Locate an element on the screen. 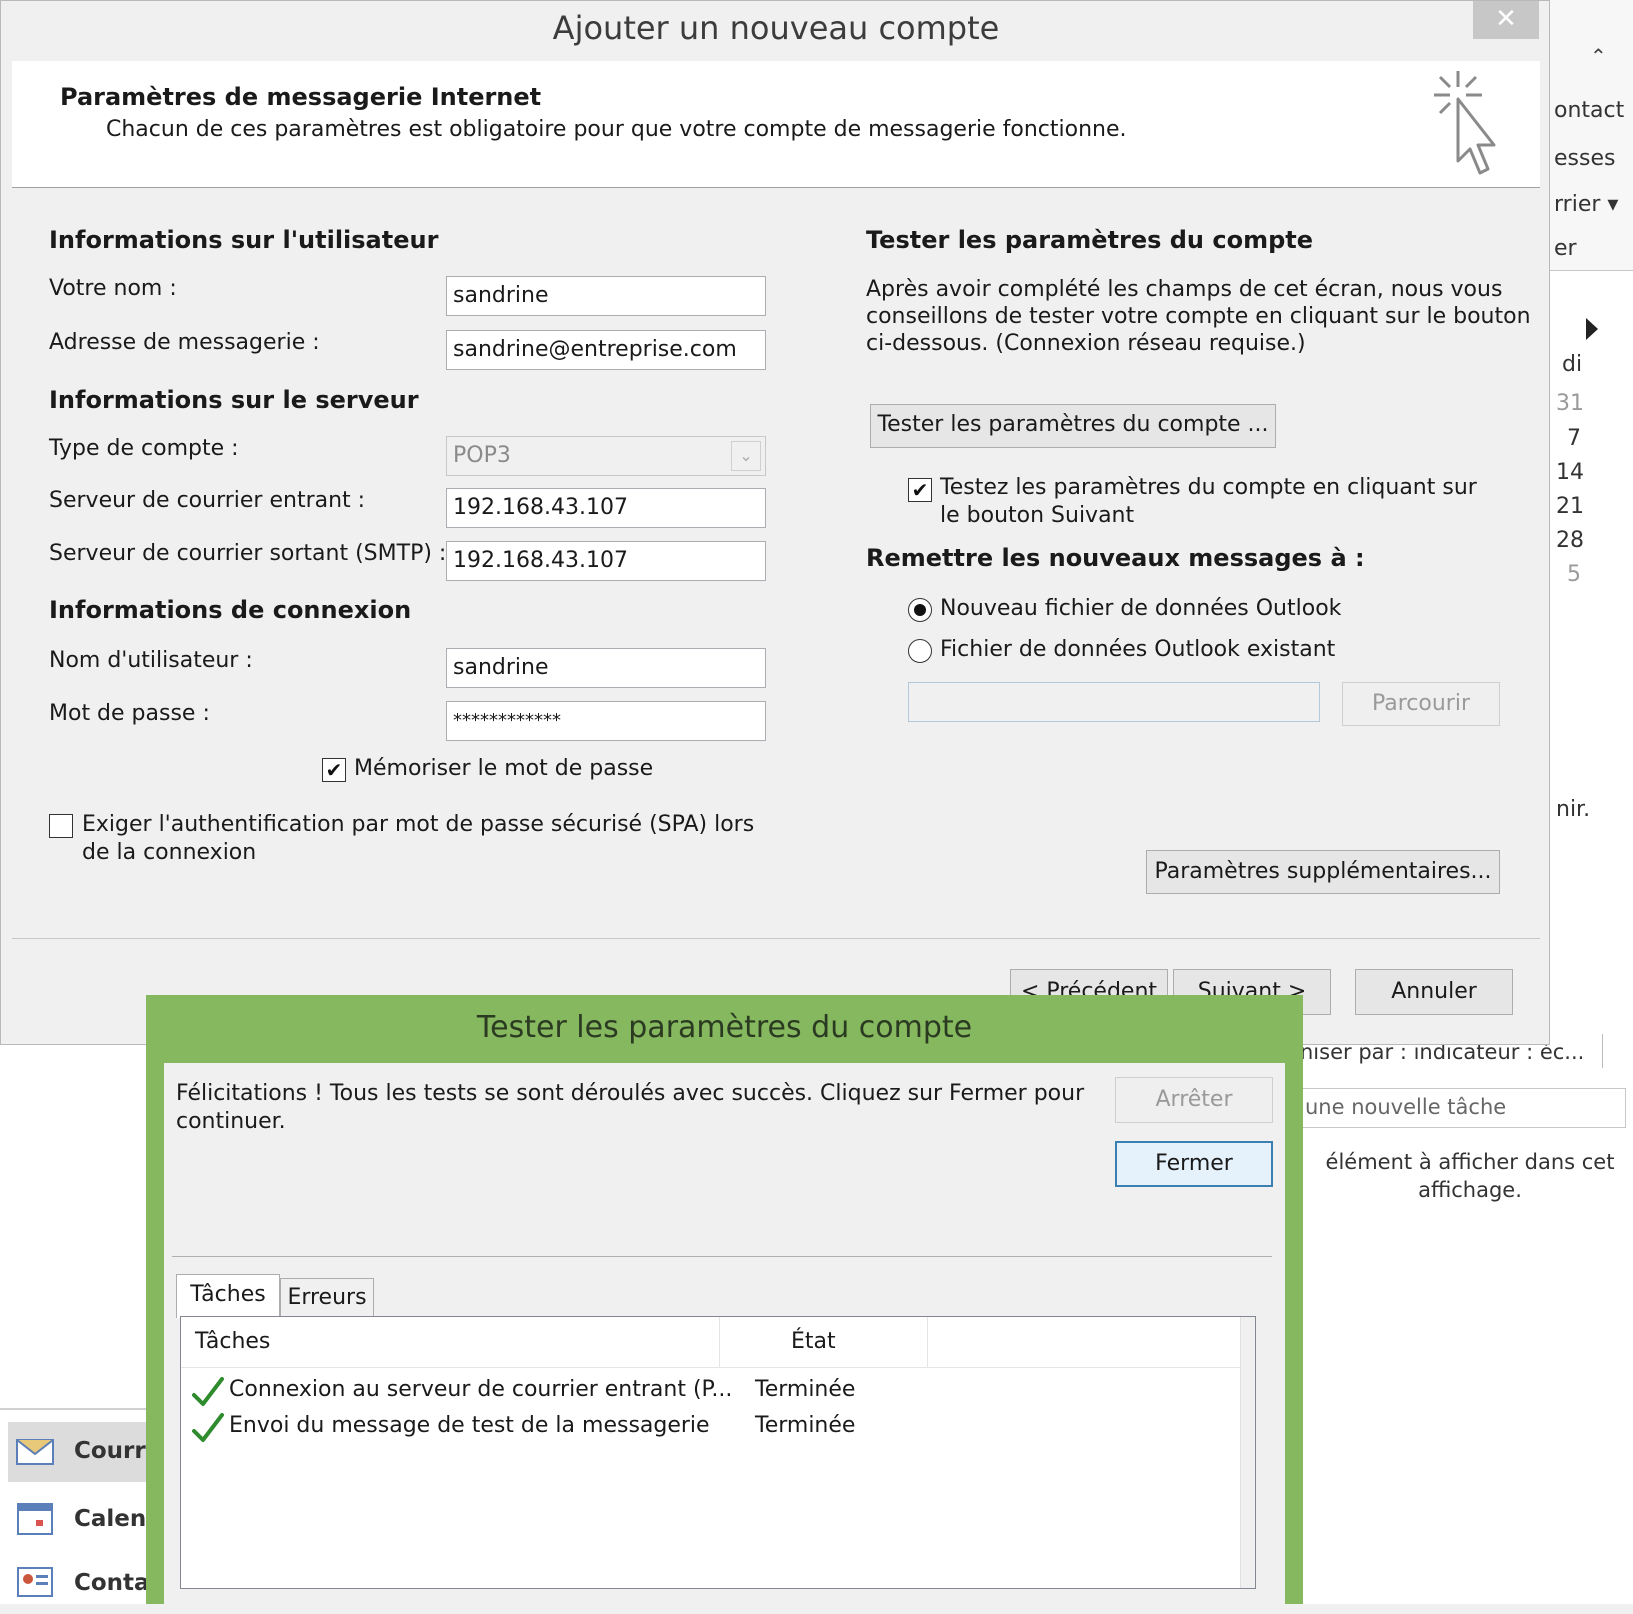 The image size is (1633, 1614). nav-mail: Courri is located at coordinates (84, 1452).